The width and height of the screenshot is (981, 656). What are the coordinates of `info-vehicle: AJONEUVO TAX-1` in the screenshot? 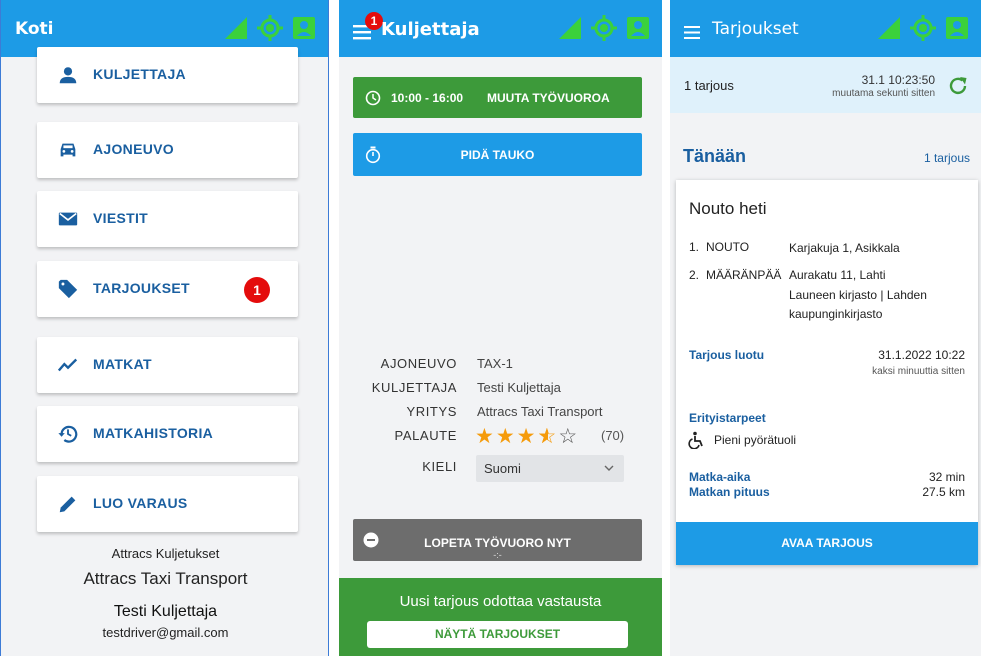 It's located at (500, 364).